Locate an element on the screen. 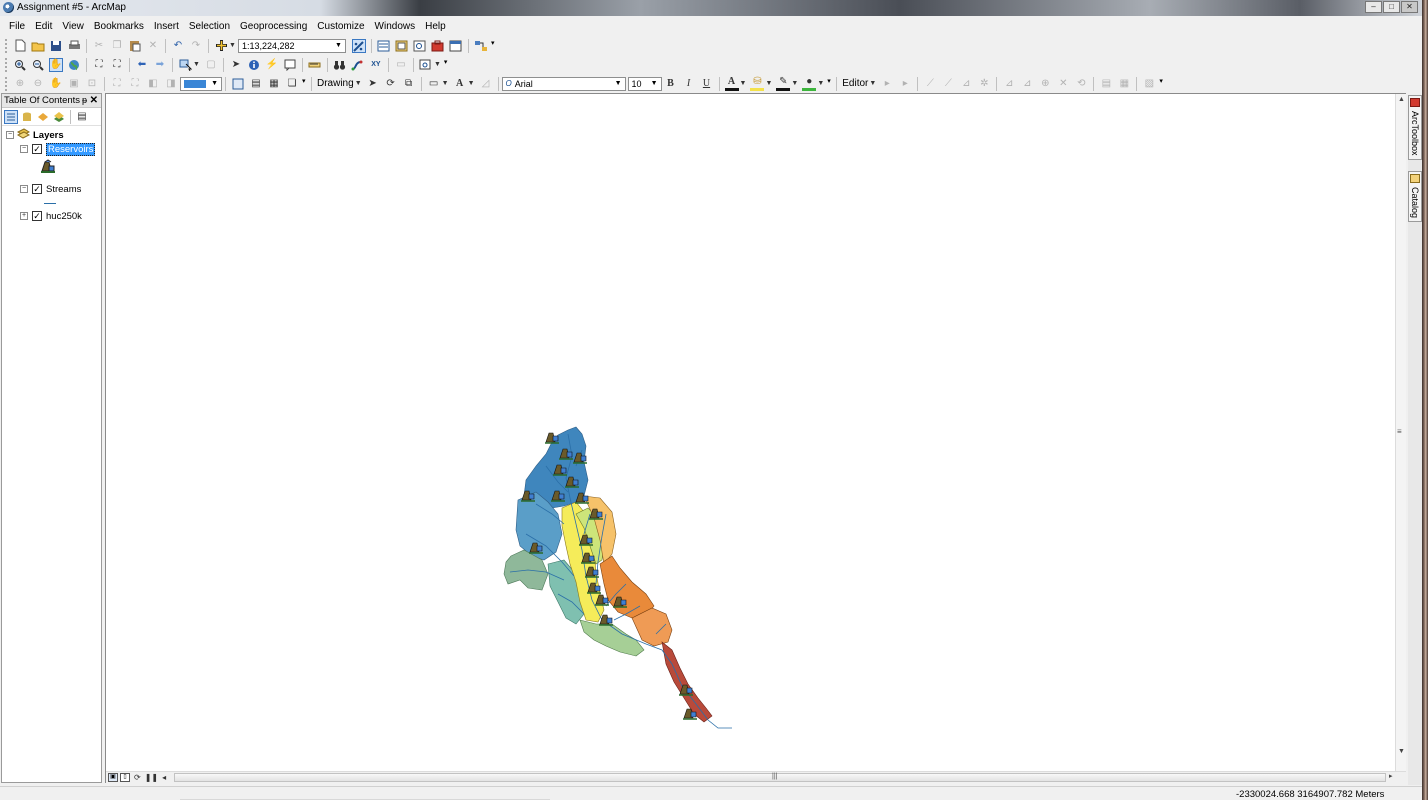 The height and width of the screenshot is (800, 1428). print-icon is located at coordinates (74, 46).